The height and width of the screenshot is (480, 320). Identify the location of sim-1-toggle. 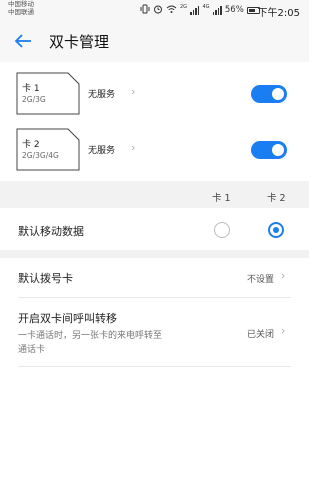
(269, 94).